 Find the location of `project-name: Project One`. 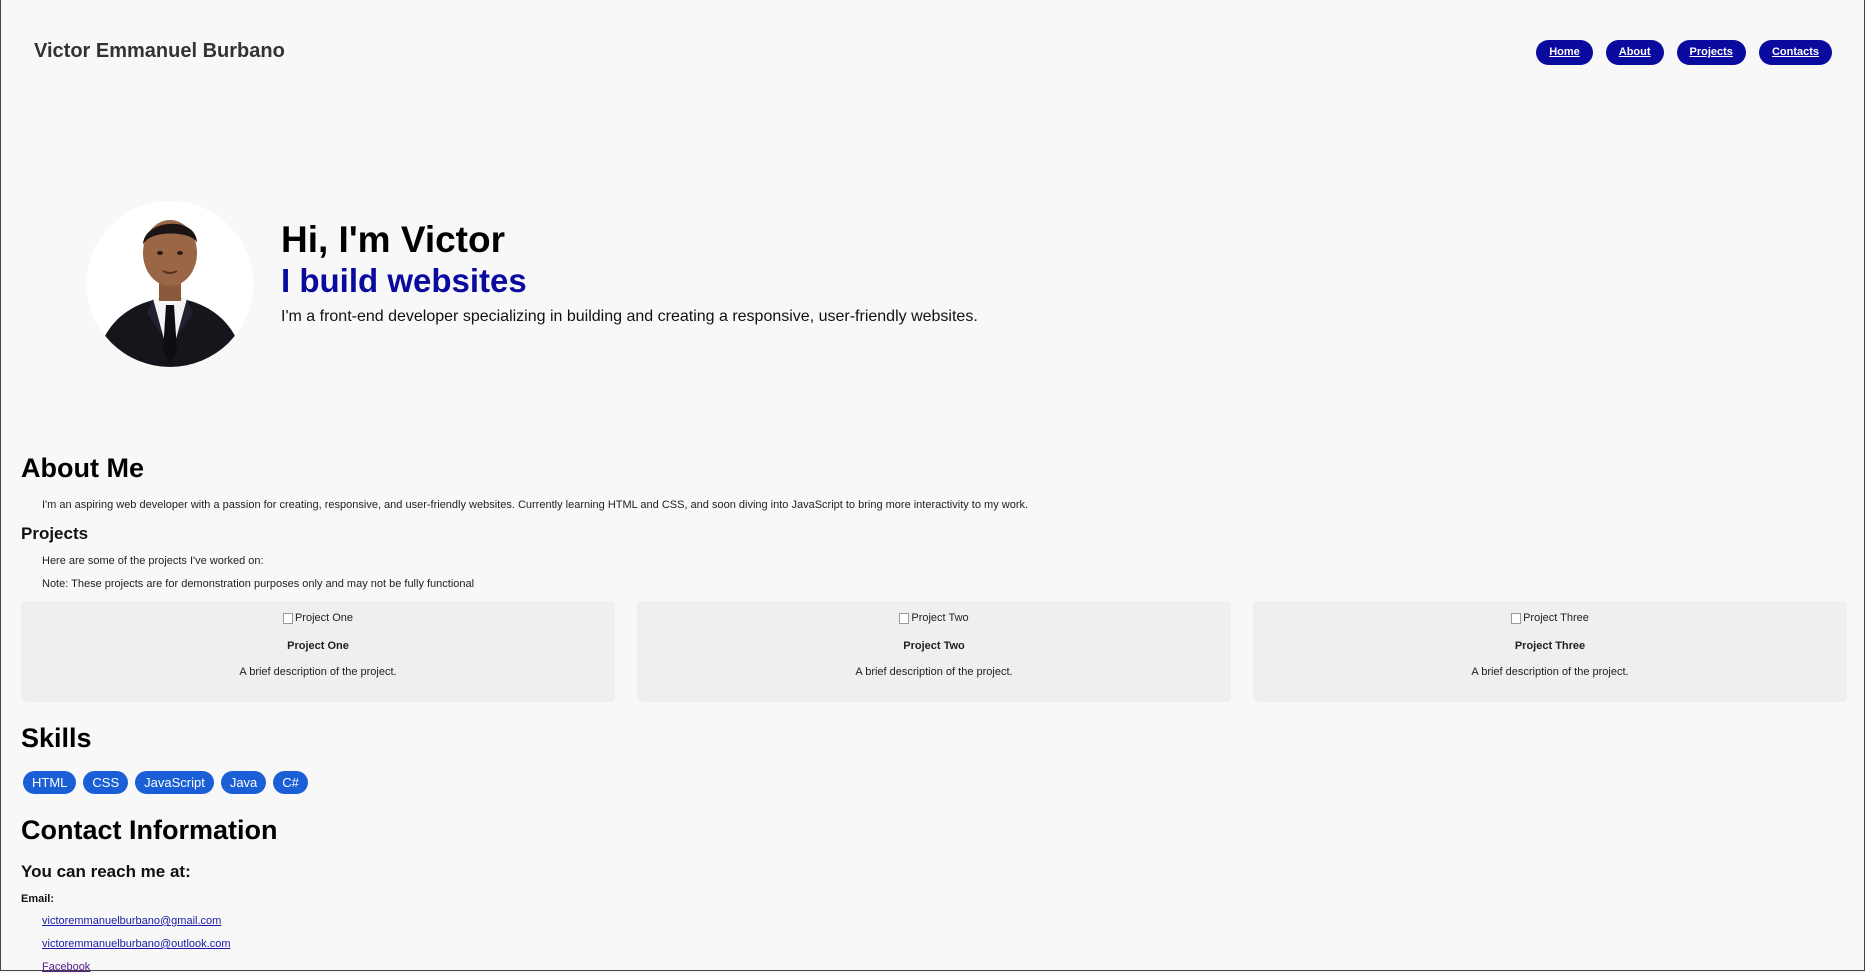

project-name: Project One is located at coordinates (318, 646).